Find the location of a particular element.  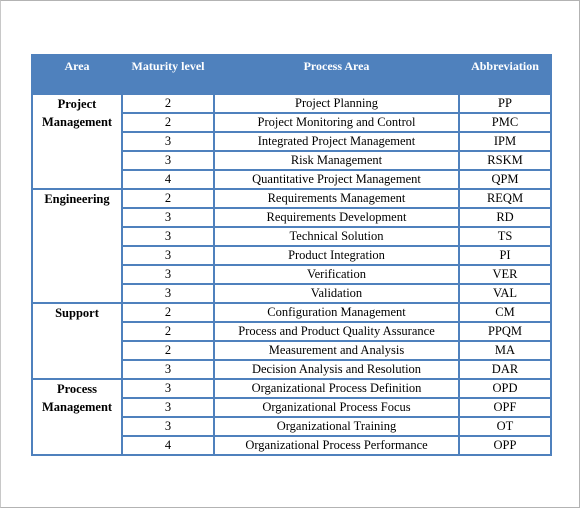

table-row: Support 2 Configuration Management CM is located at coordinates (291, 341).